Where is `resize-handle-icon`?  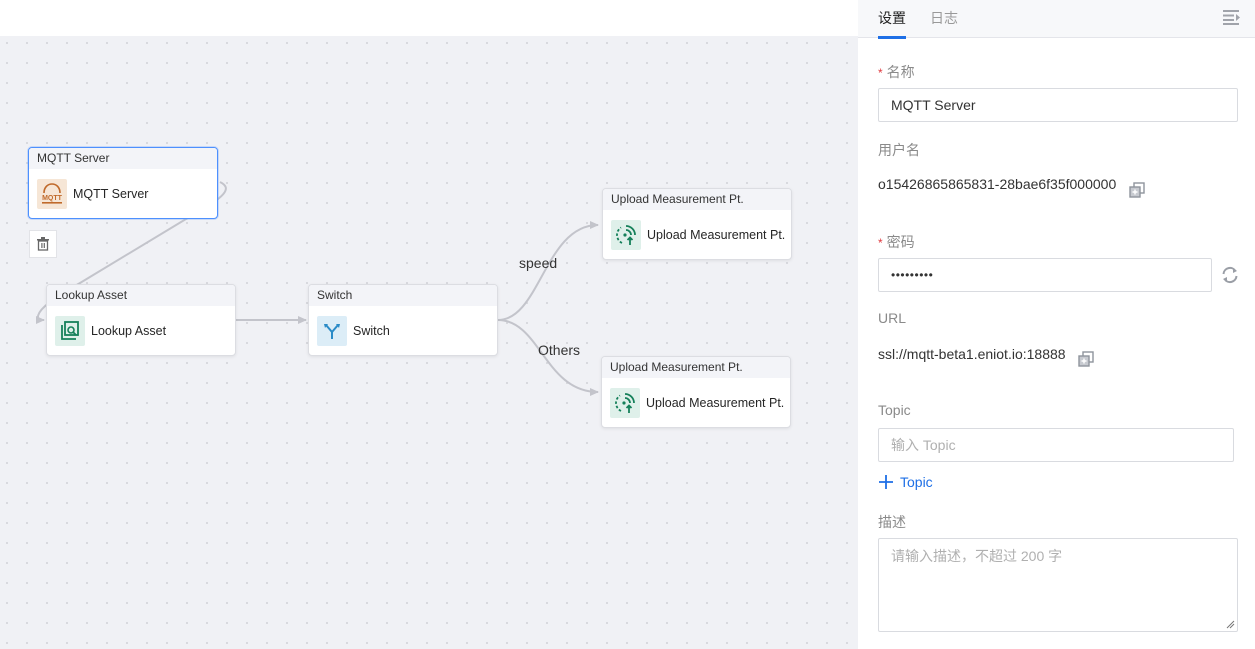 resize-handle-icon is located at coordinates (1230, 624).